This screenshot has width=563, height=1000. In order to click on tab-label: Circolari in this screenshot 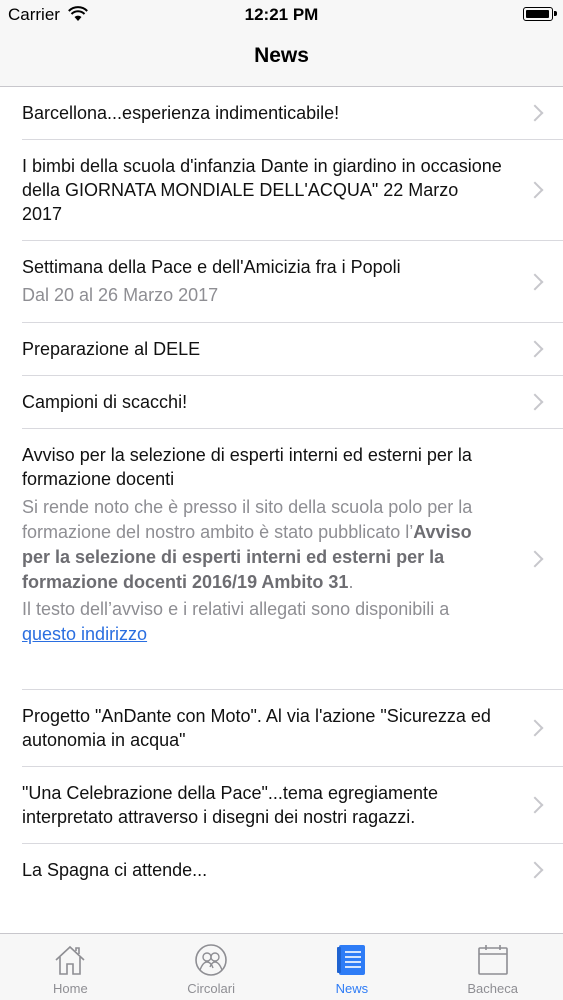, I will do `click(211, 988)`.